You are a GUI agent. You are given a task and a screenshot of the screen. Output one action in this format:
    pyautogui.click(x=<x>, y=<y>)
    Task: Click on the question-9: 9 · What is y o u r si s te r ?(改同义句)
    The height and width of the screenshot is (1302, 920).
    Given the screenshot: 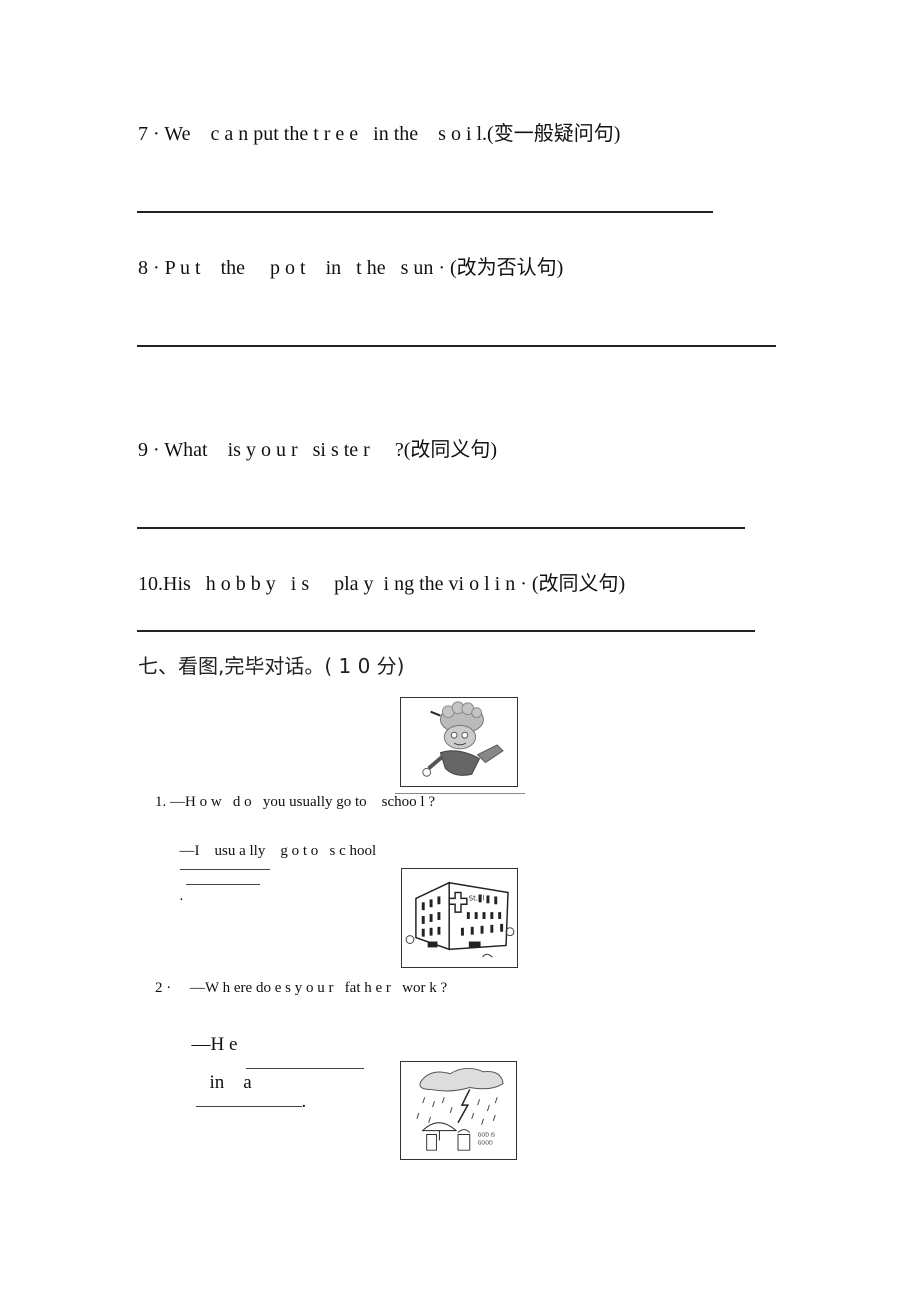 What is the action you would take?
    pyautogui.click(x=318, y=450)
    